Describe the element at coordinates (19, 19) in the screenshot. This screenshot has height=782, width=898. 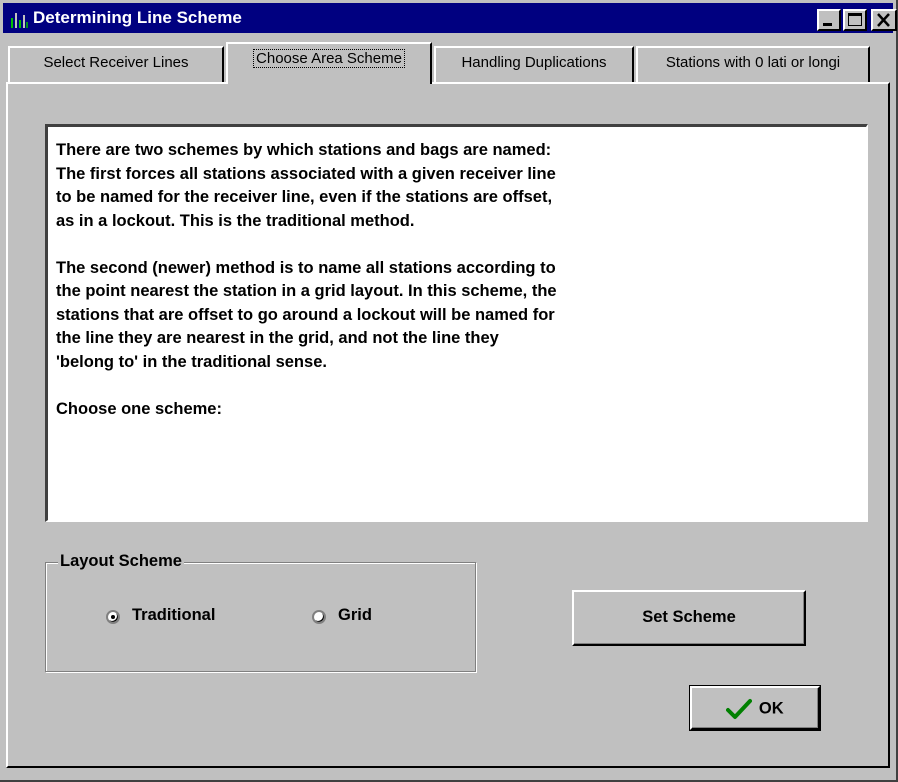
I see `app-icon` at that location.